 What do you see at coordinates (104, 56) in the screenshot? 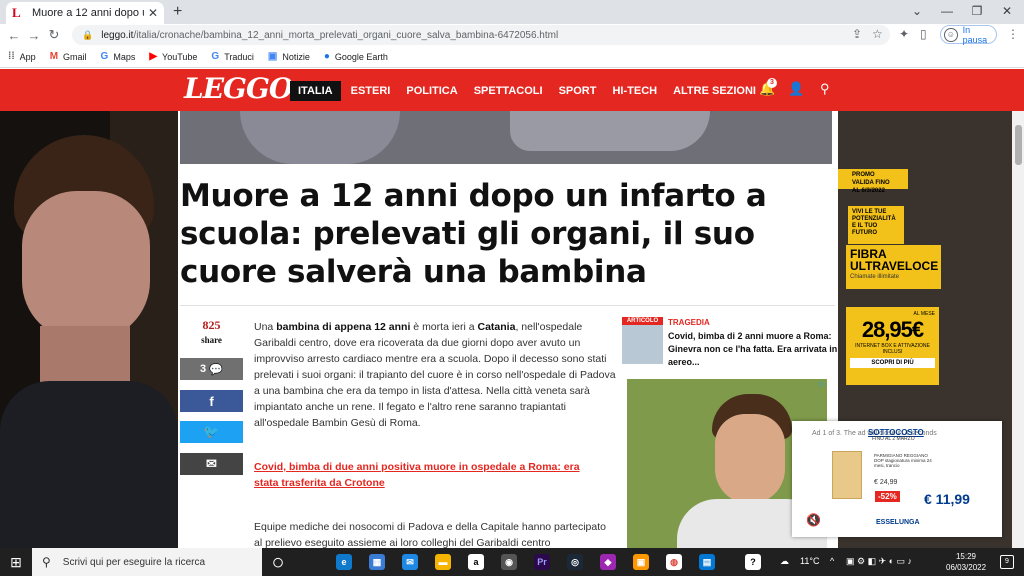
I see `google-icon: G` at bounding box center [104, 56].